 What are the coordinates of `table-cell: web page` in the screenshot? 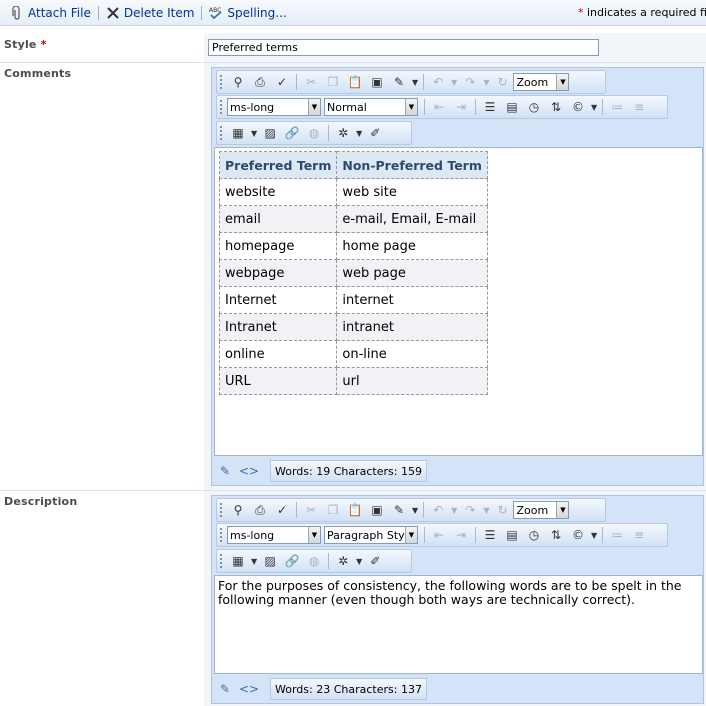 It's located at (412, 273).